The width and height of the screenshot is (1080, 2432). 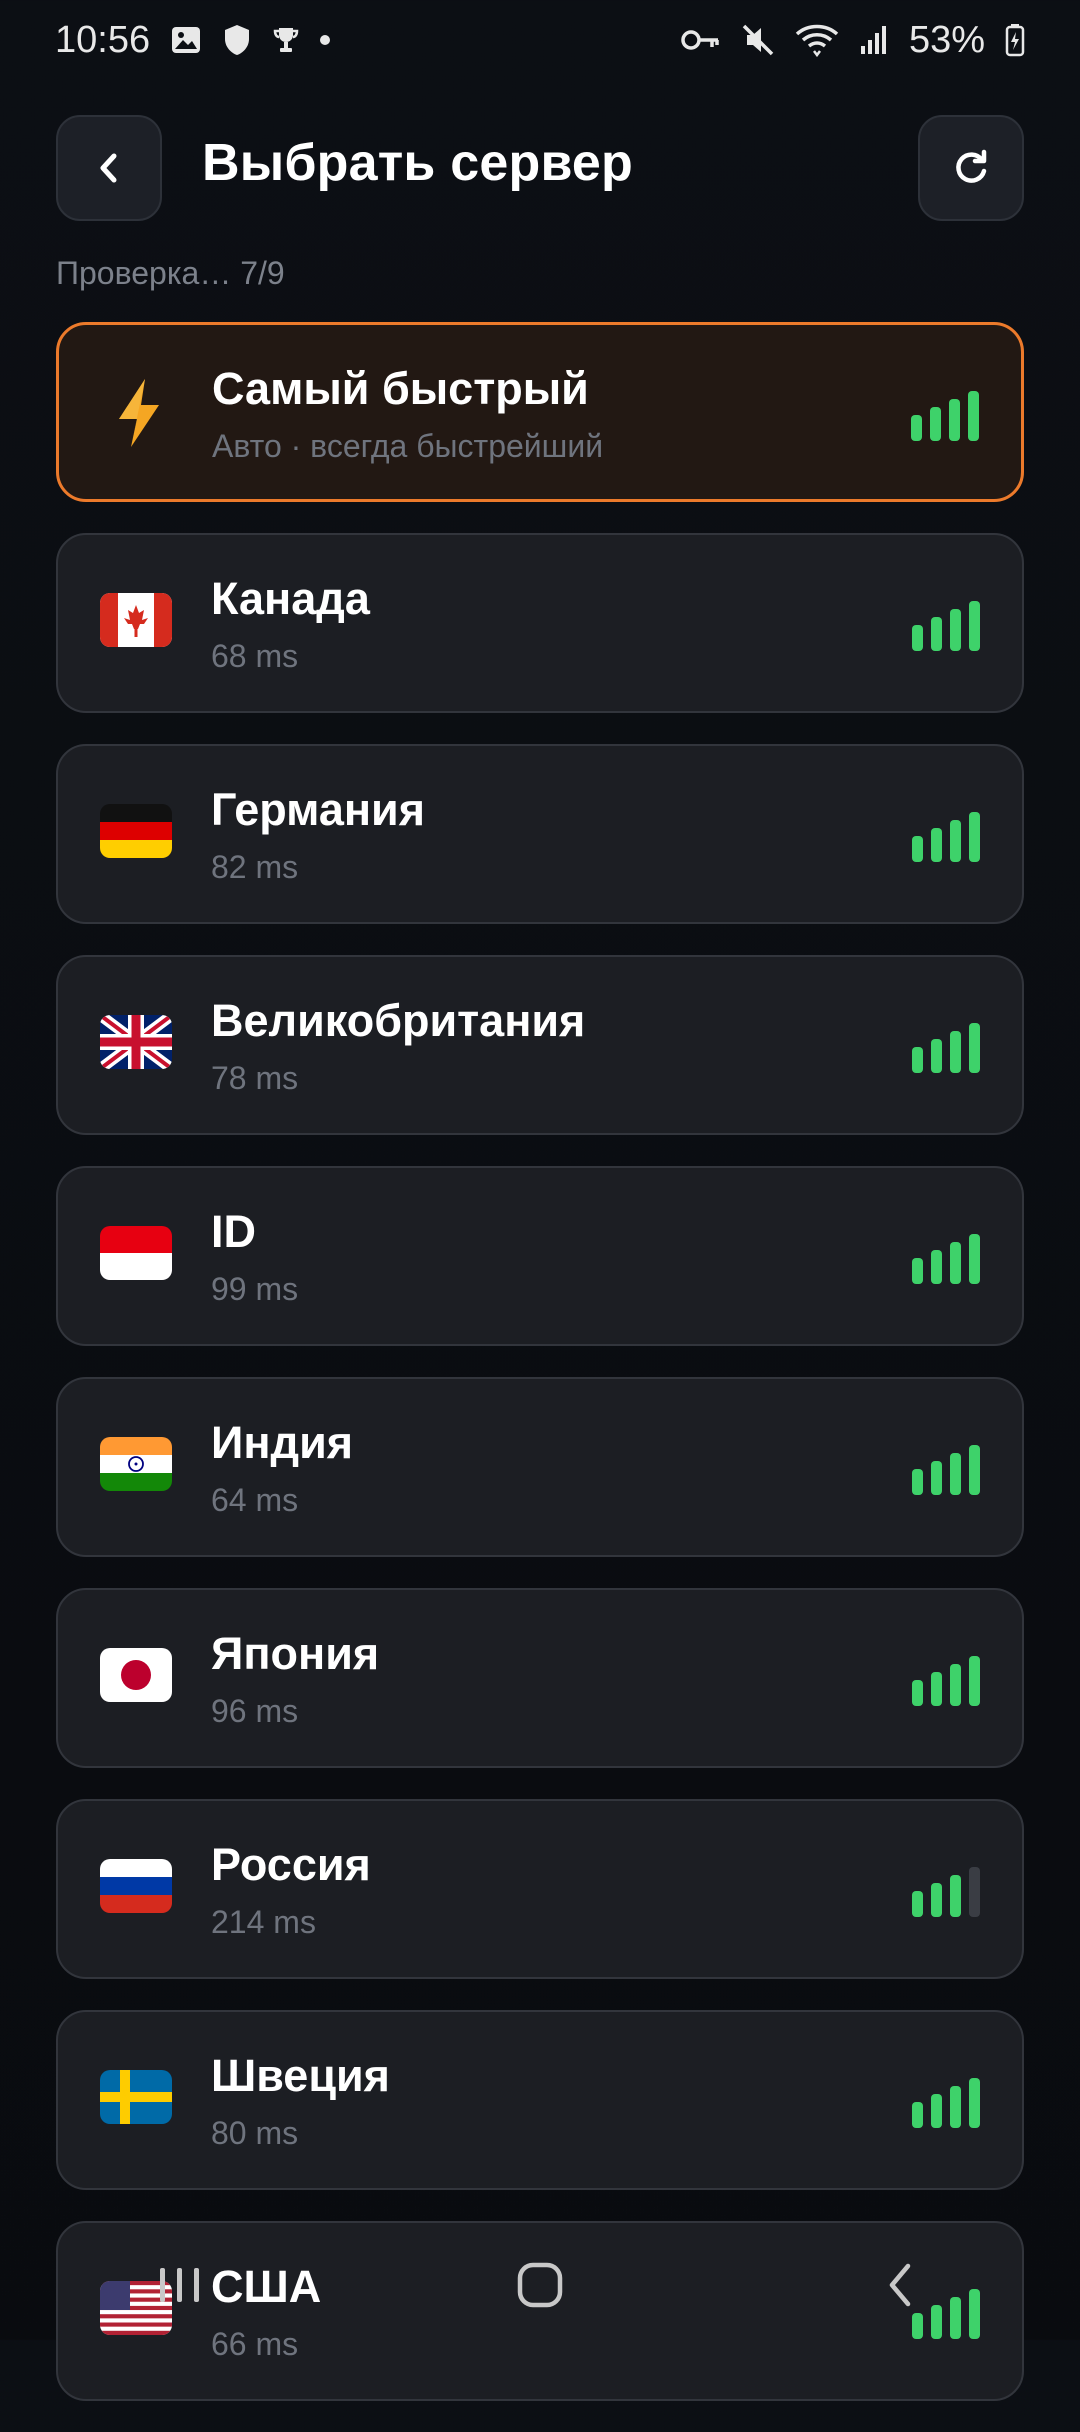 I want to click on status-bar-right: 53%, so click(x=853, y=40).